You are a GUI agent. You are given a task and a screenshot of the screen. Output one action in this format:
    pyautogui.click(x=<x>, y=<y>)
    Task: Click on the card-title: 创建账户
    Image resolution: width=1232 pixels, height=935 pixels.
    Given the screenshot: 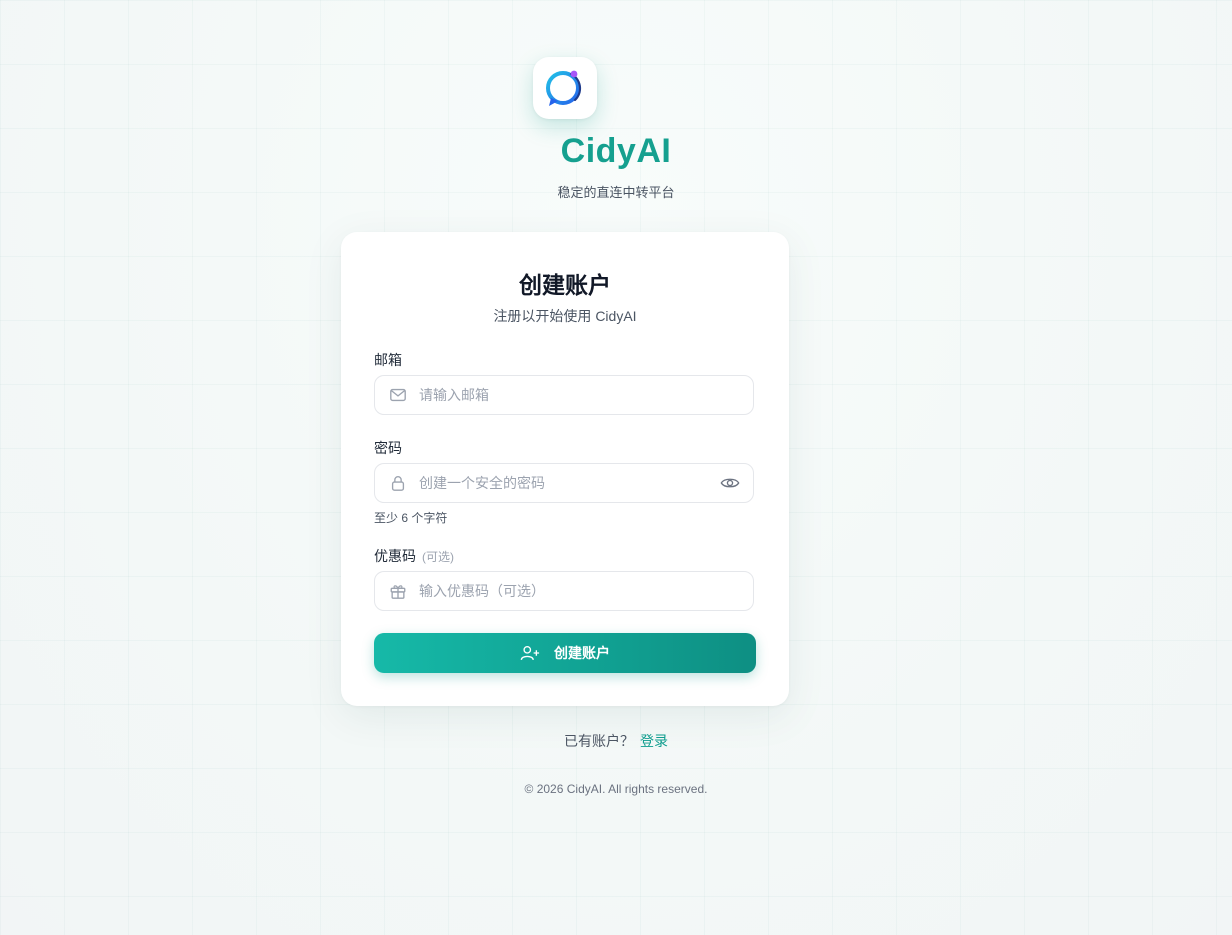 What is the action you would take?
    pyautogui.click(x=565, y=285)
    